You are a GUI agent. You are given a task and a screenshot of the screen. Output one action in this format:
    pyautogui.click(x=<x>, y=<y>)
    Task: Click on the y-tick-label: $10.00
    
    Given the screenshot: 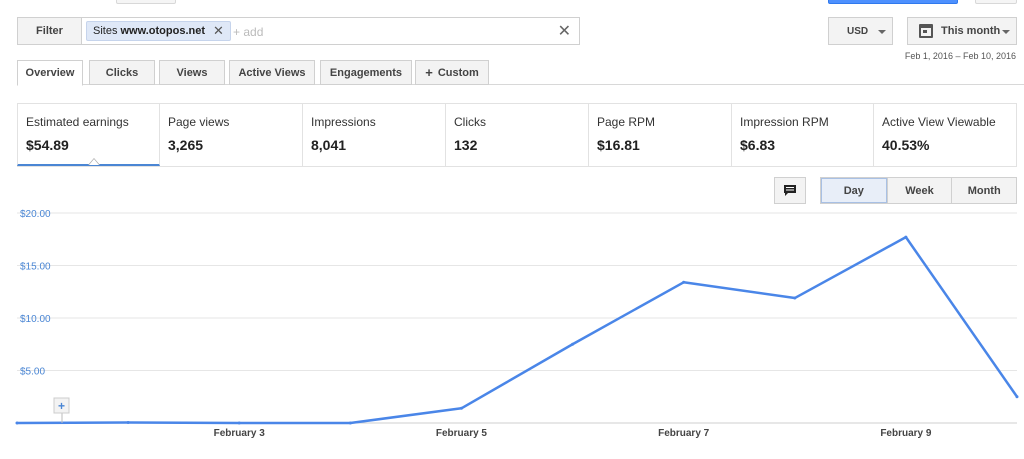 What is the action you would take?
    pyautogui.click(x=35, y=319)
    